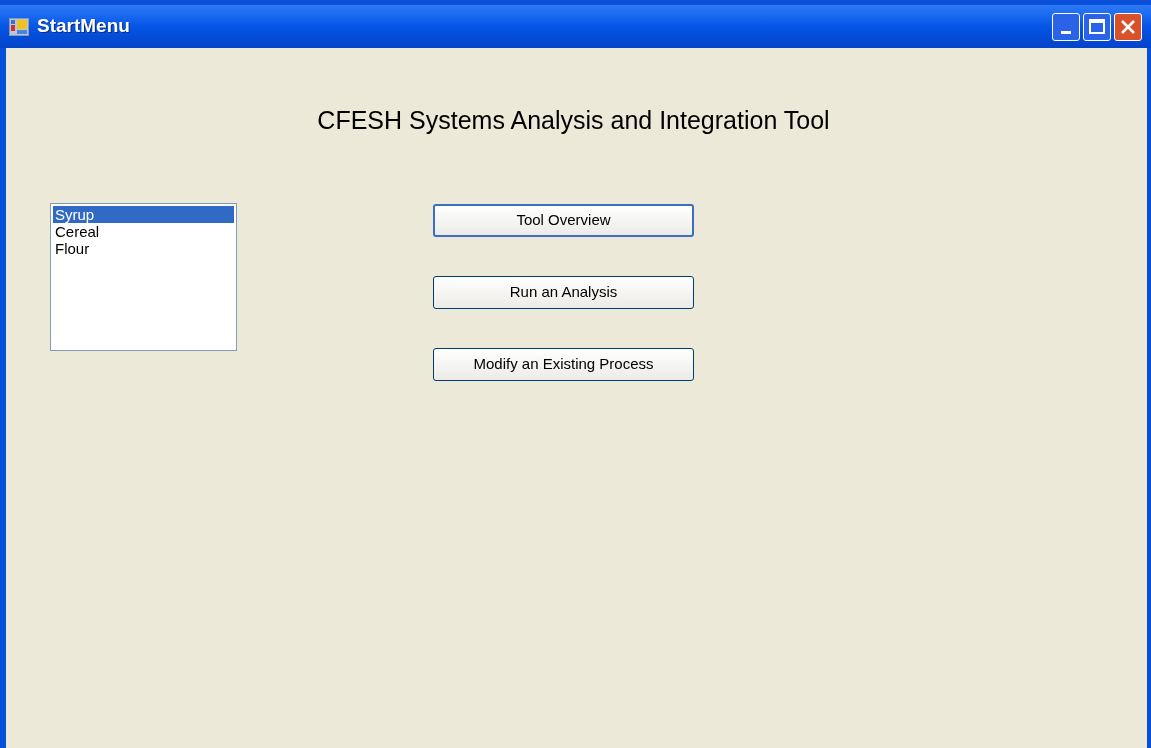  What do you see at coordinates (19, 26) in the screenshot?
I see `app-icon` at bounding box center [19, 26].